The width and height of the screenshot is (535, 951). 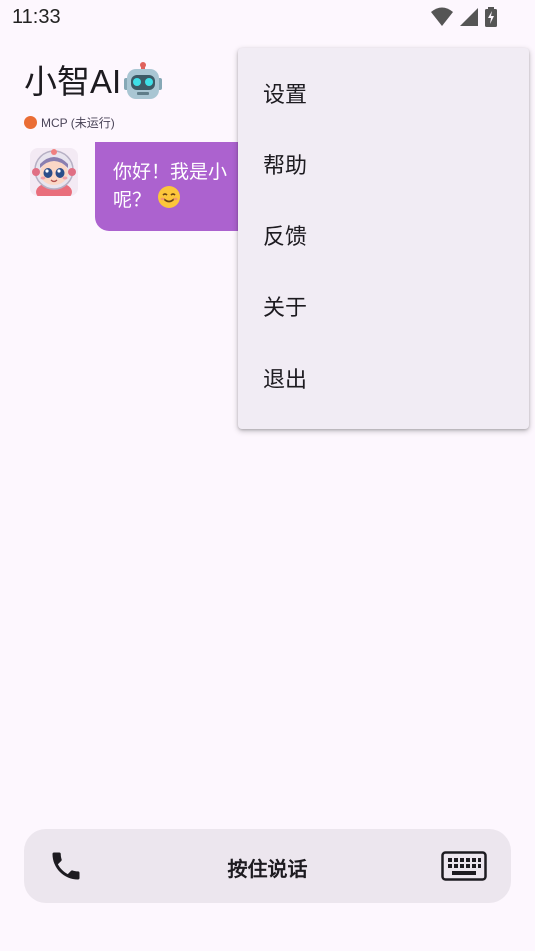 What do you see at coordinates (169, 200) in the screenshot?
I see `smiling-face-icon` at bounding box center [169, 200].